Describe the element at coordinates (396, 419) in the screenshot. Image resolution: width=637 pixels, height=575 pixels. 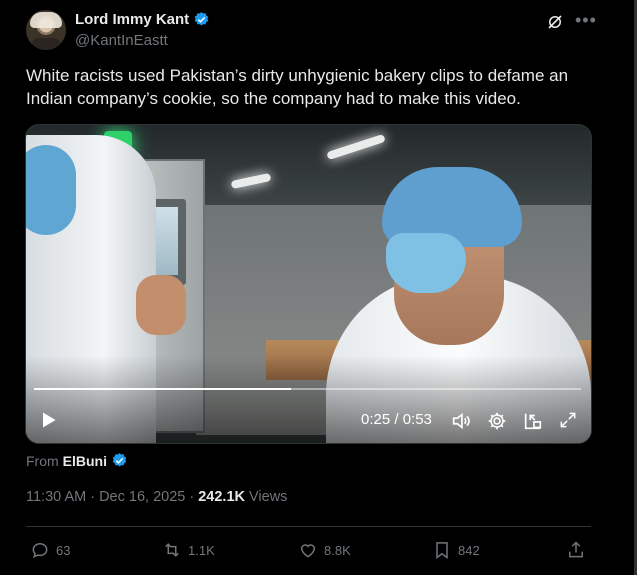
I see `video-time: 0:25 / 0:53` at that location.